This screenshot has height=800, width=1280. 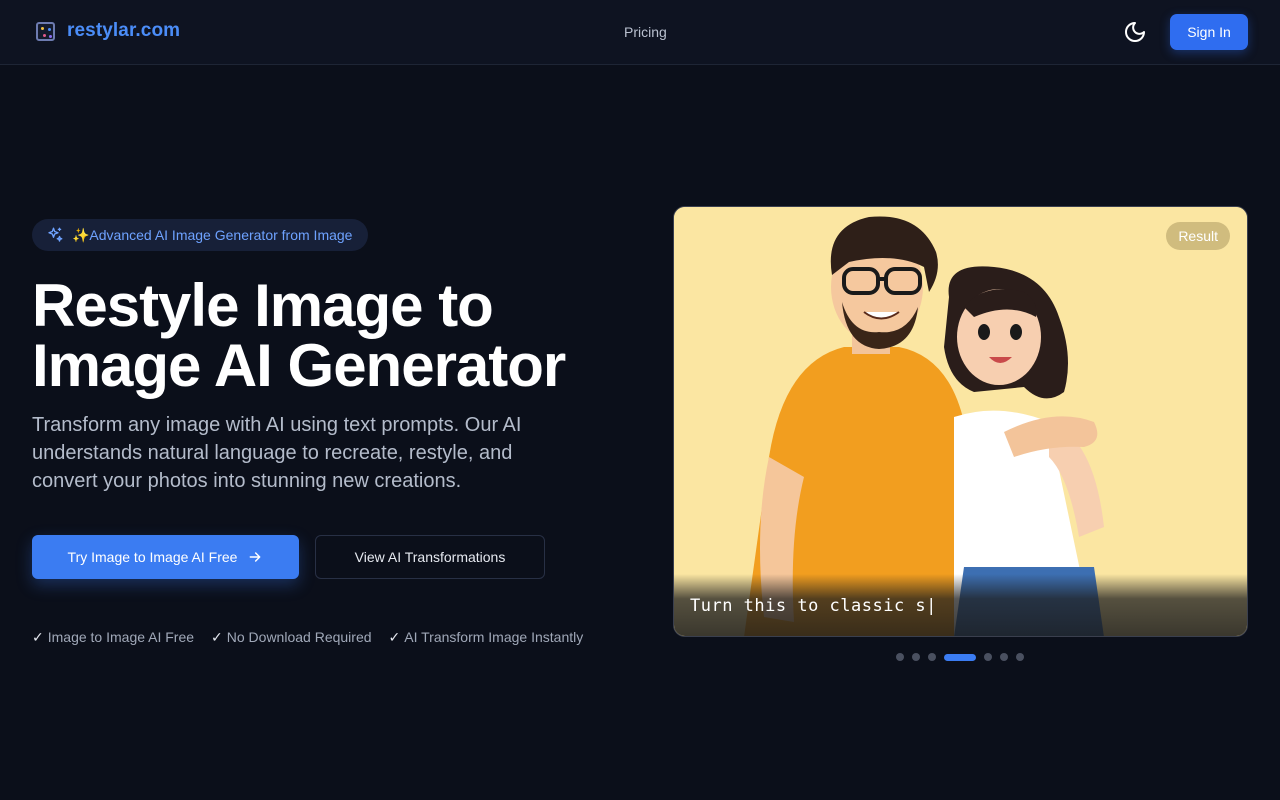 I want to click on sign-in-button: Sign In, so click(x=1209, y=32).